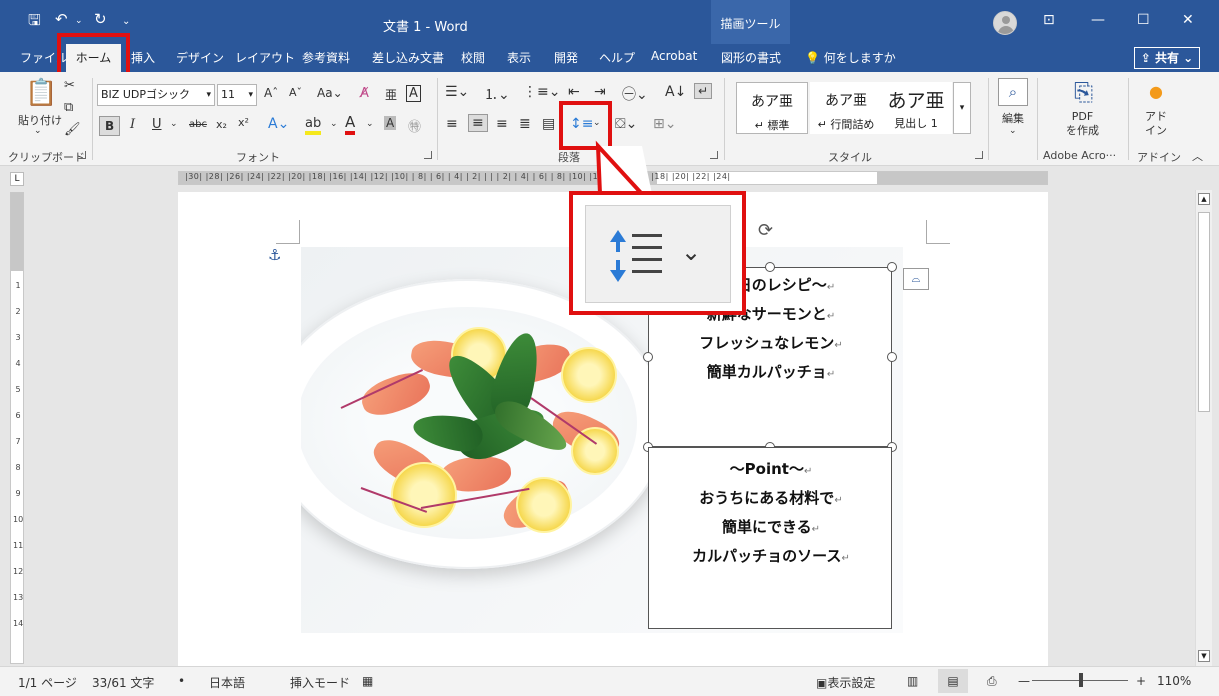 This screenshot has height=696, width=1219. I want to click on tab-view: 表示, so click(519, 57).